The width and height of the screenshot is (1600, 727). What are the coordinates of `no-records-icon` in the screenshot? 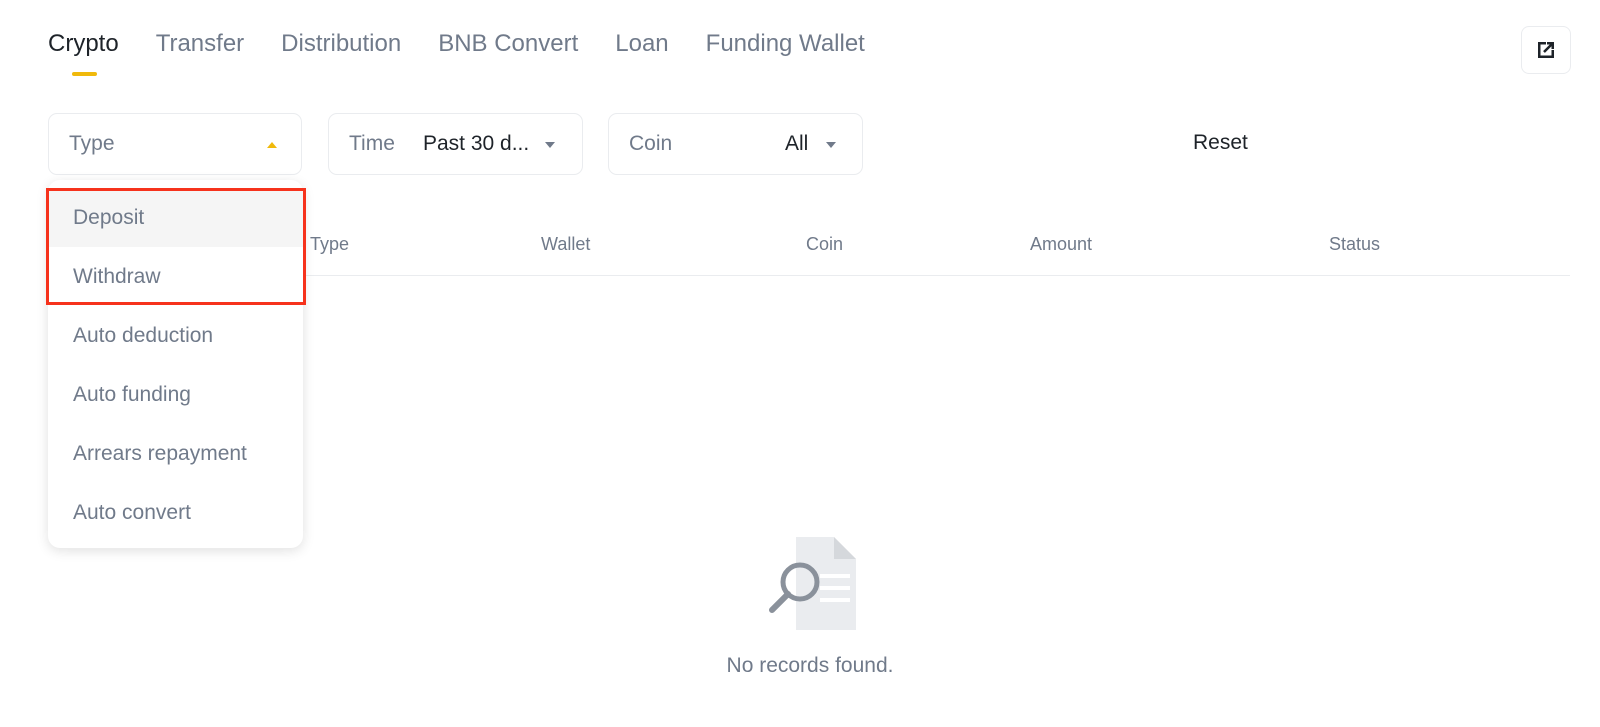 It's located at (812, 583).